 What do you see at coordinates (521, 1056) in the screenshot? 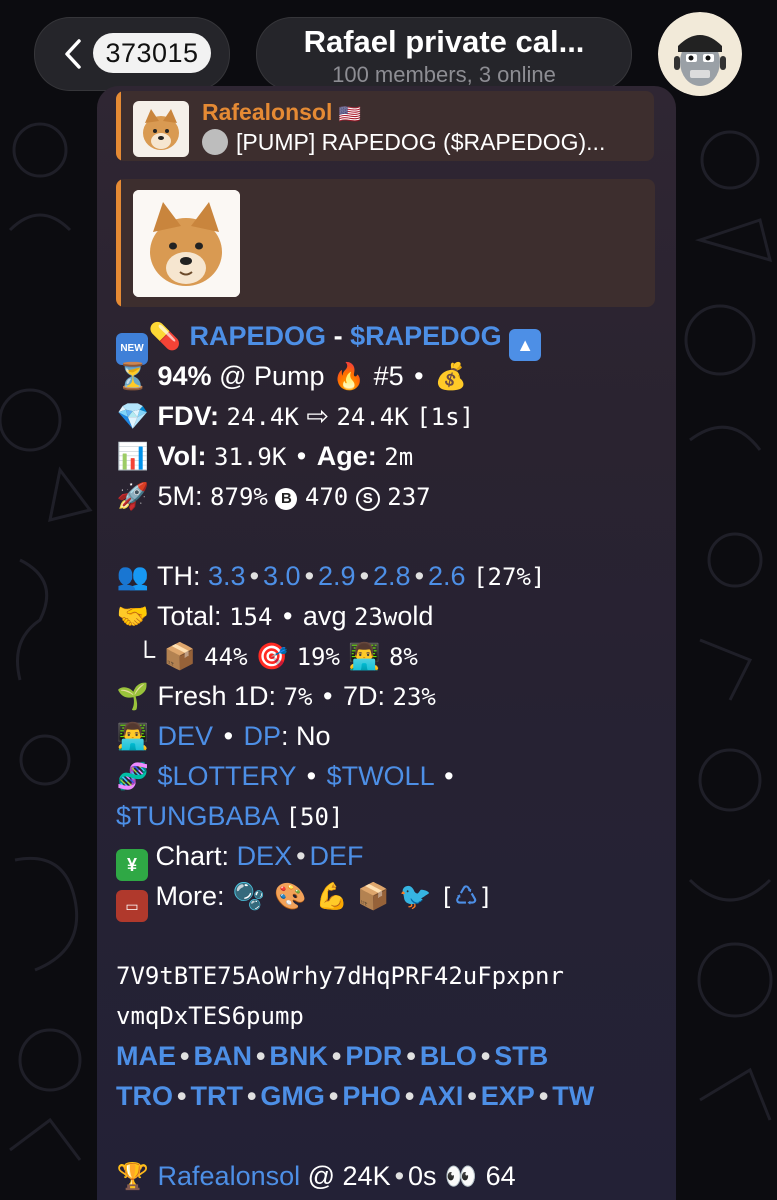
I see `platform-link: STB` at bounding box center [521, 1056].